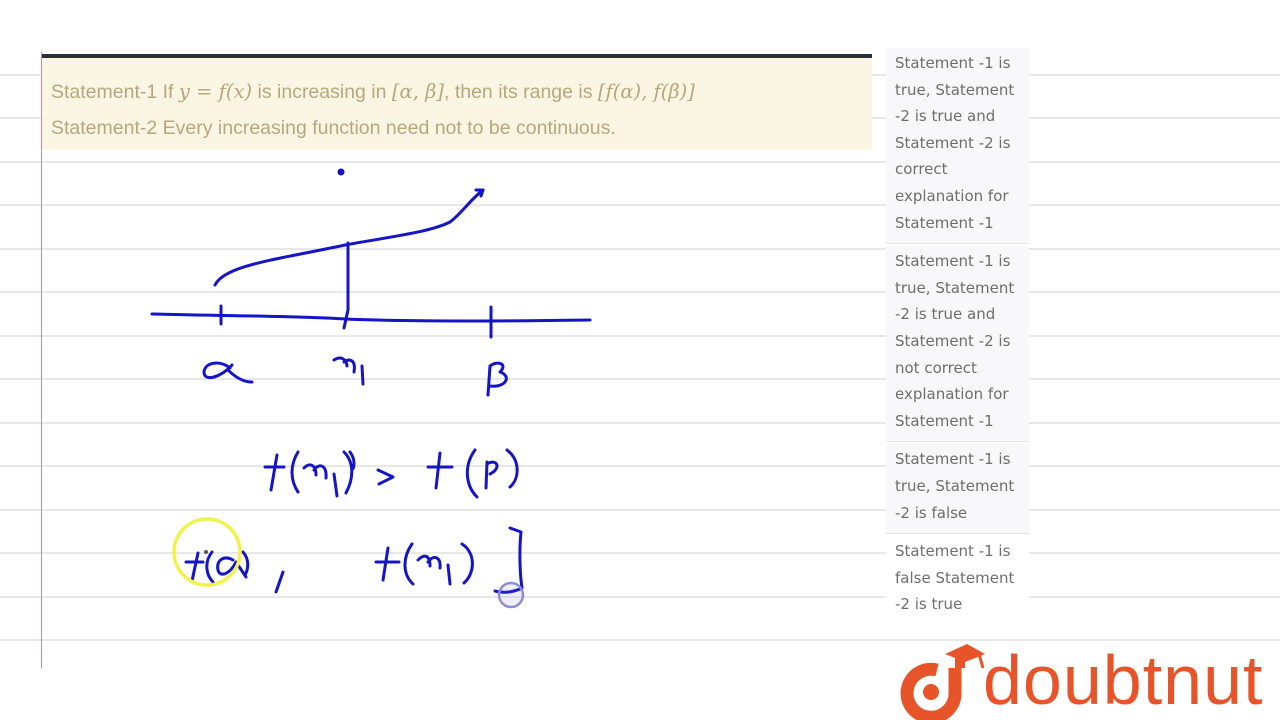 The image size is (1280, 720). Describe the element at coordinates (942, 682) in the screenshot. I see `doubtnut-logo-icon` at that location.